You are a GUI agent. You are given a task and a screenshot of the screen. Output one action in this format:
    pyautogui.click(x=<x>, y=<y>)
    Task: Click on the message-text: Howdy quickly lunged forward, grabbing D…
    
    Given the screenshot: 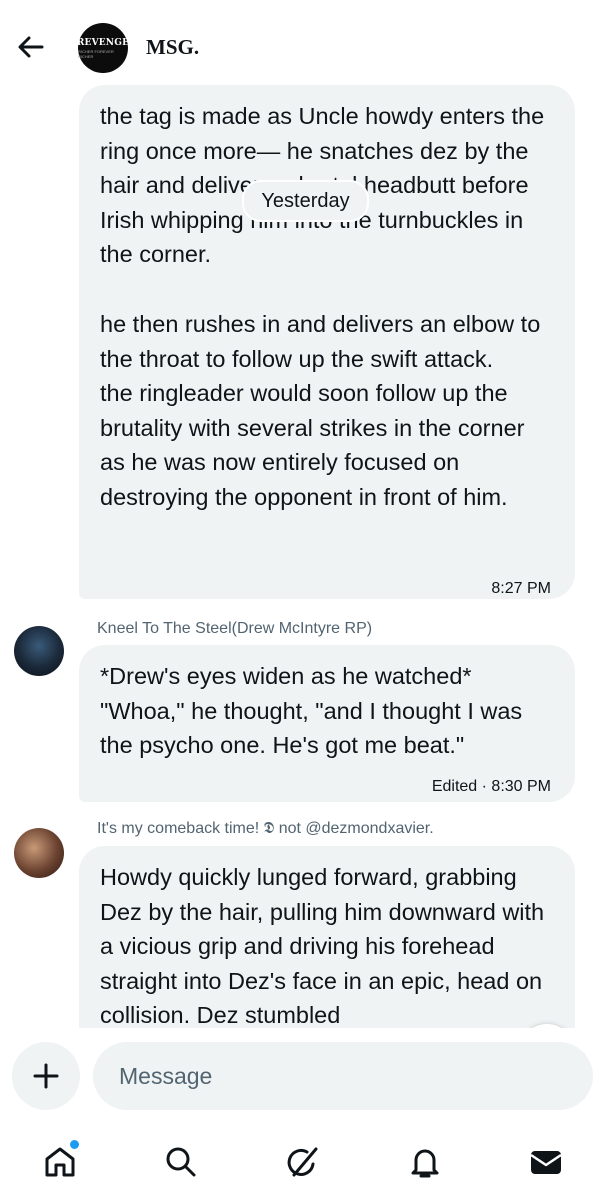 What is the action you would take?
    pyautogui.click(x=322, y=946)
    